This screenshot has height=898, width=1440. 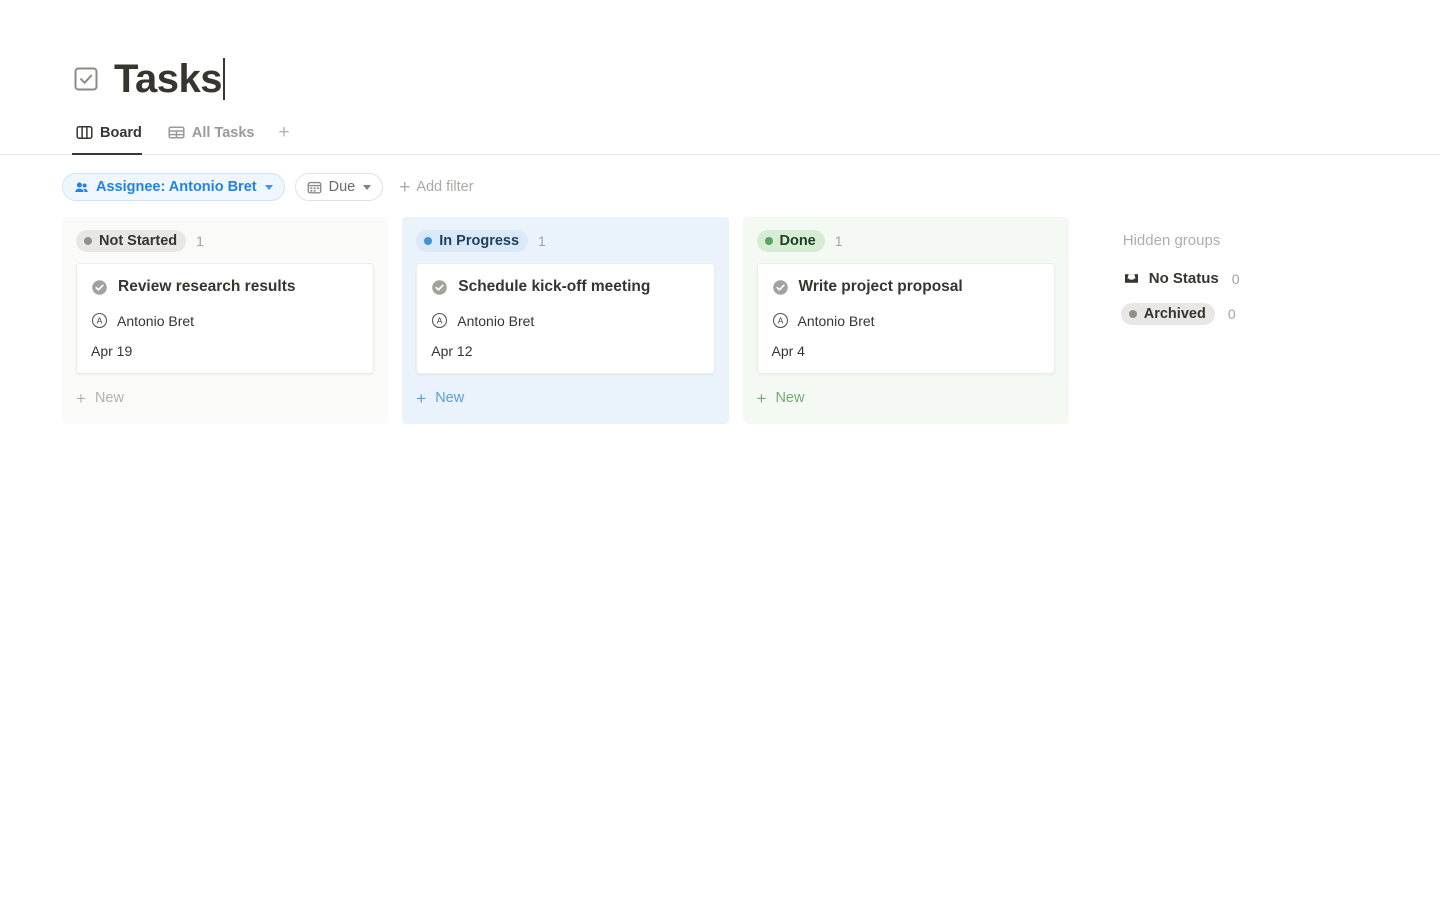 What do you see at coordinates (1183, 278) in the screenshot?
I see `hidden-group-label: No Status` at bounding box center [1183, 278].